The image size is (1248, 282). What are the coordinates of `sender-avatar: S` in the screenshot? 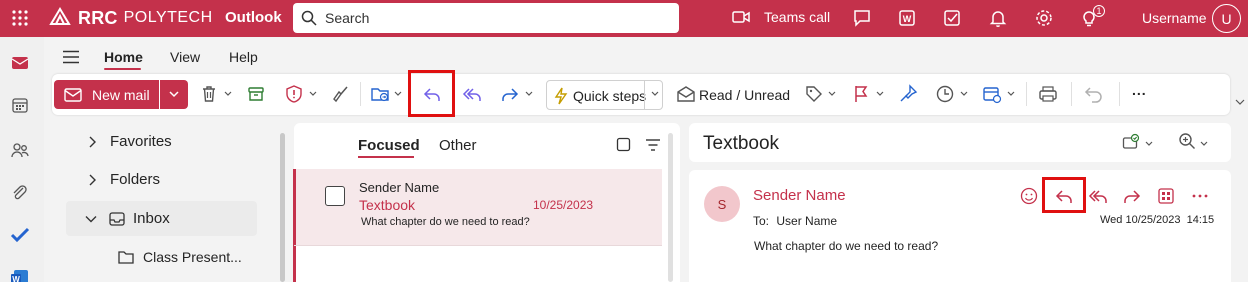 It's located at (722, 204).